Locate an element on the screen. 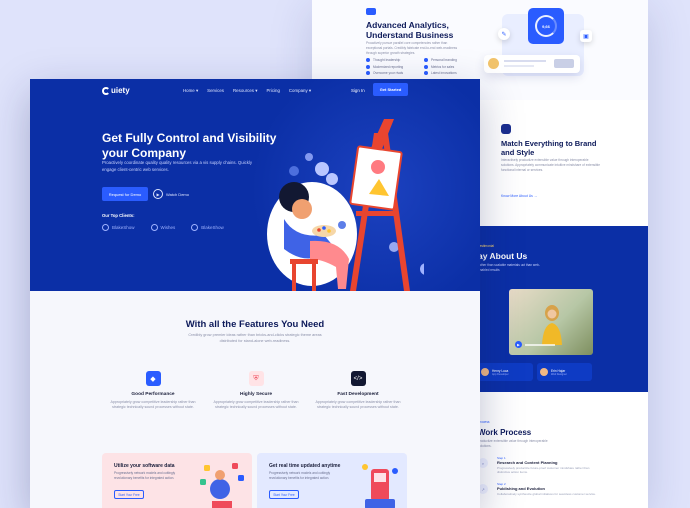  sign-in-link: Sign In is located at coordinates (358, 90).